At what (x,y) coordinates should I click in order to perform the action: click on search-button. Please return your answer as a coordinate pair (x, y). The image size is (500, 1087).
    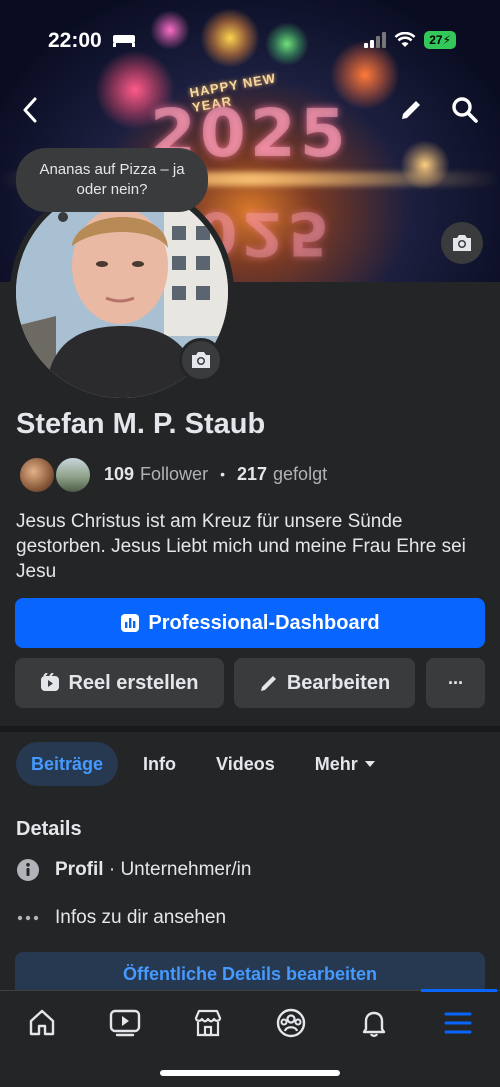
    Looking at the image, I should click on (465, 110).